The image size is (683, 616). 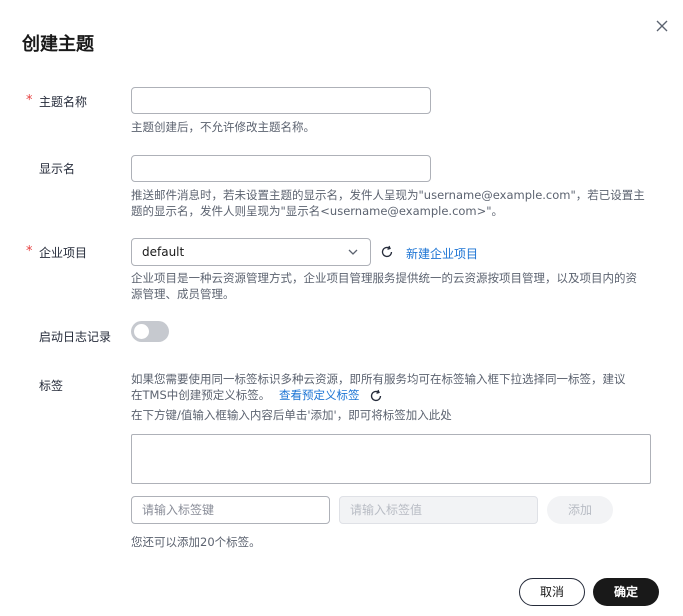 I want to click on enterprise-project-label: 企业项目, so click(x=63, y=253).